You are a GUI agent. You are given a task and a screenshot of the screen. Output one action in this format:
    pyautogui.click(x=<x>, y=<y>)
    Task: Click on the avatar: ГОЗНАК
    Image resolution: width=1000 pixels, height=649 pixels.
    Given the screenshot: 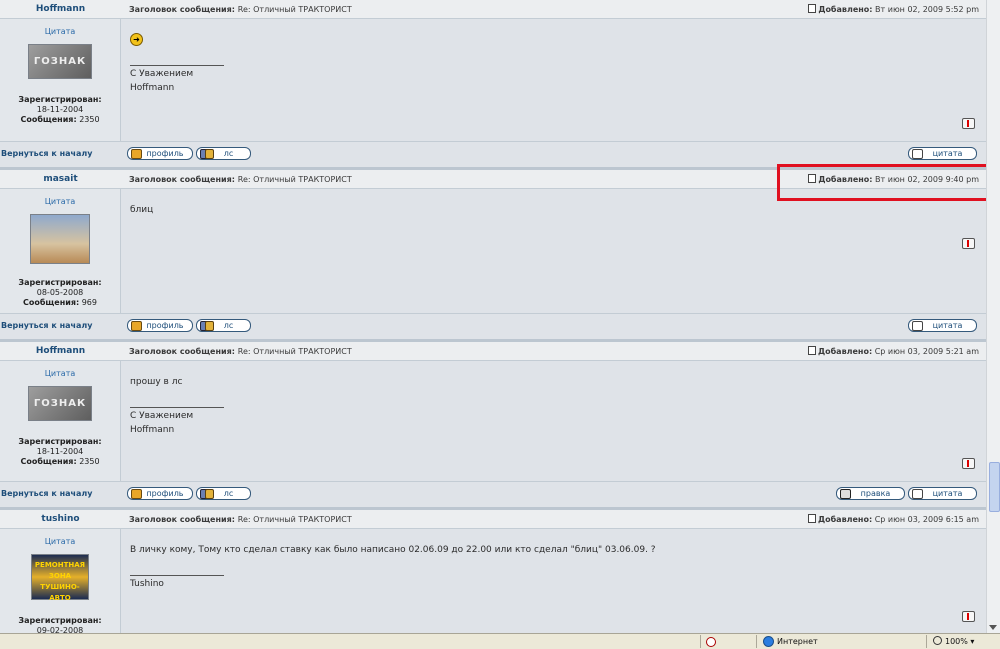 What is the action you would take?
    pyautogui.click(x=60, y=61)
    